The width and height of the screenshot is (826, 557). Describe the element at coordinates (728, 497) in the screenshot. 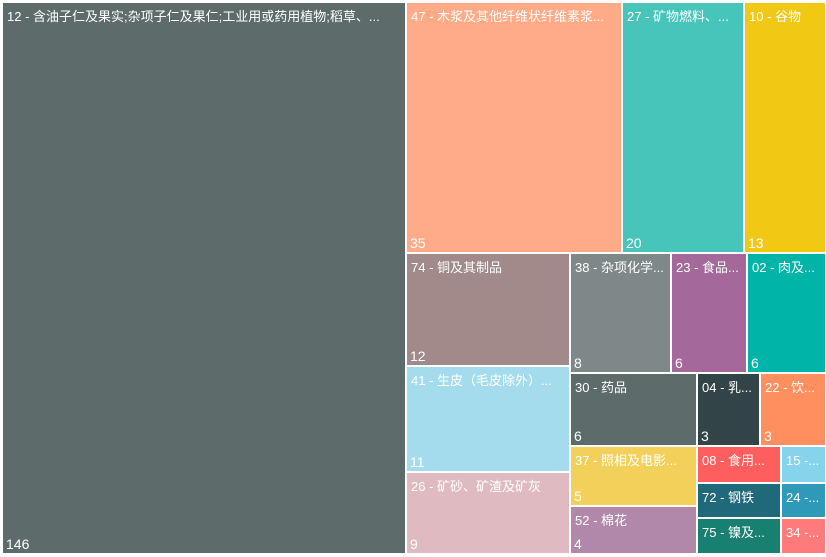

I see `tile-label: 72 - 钢铁` at that location.